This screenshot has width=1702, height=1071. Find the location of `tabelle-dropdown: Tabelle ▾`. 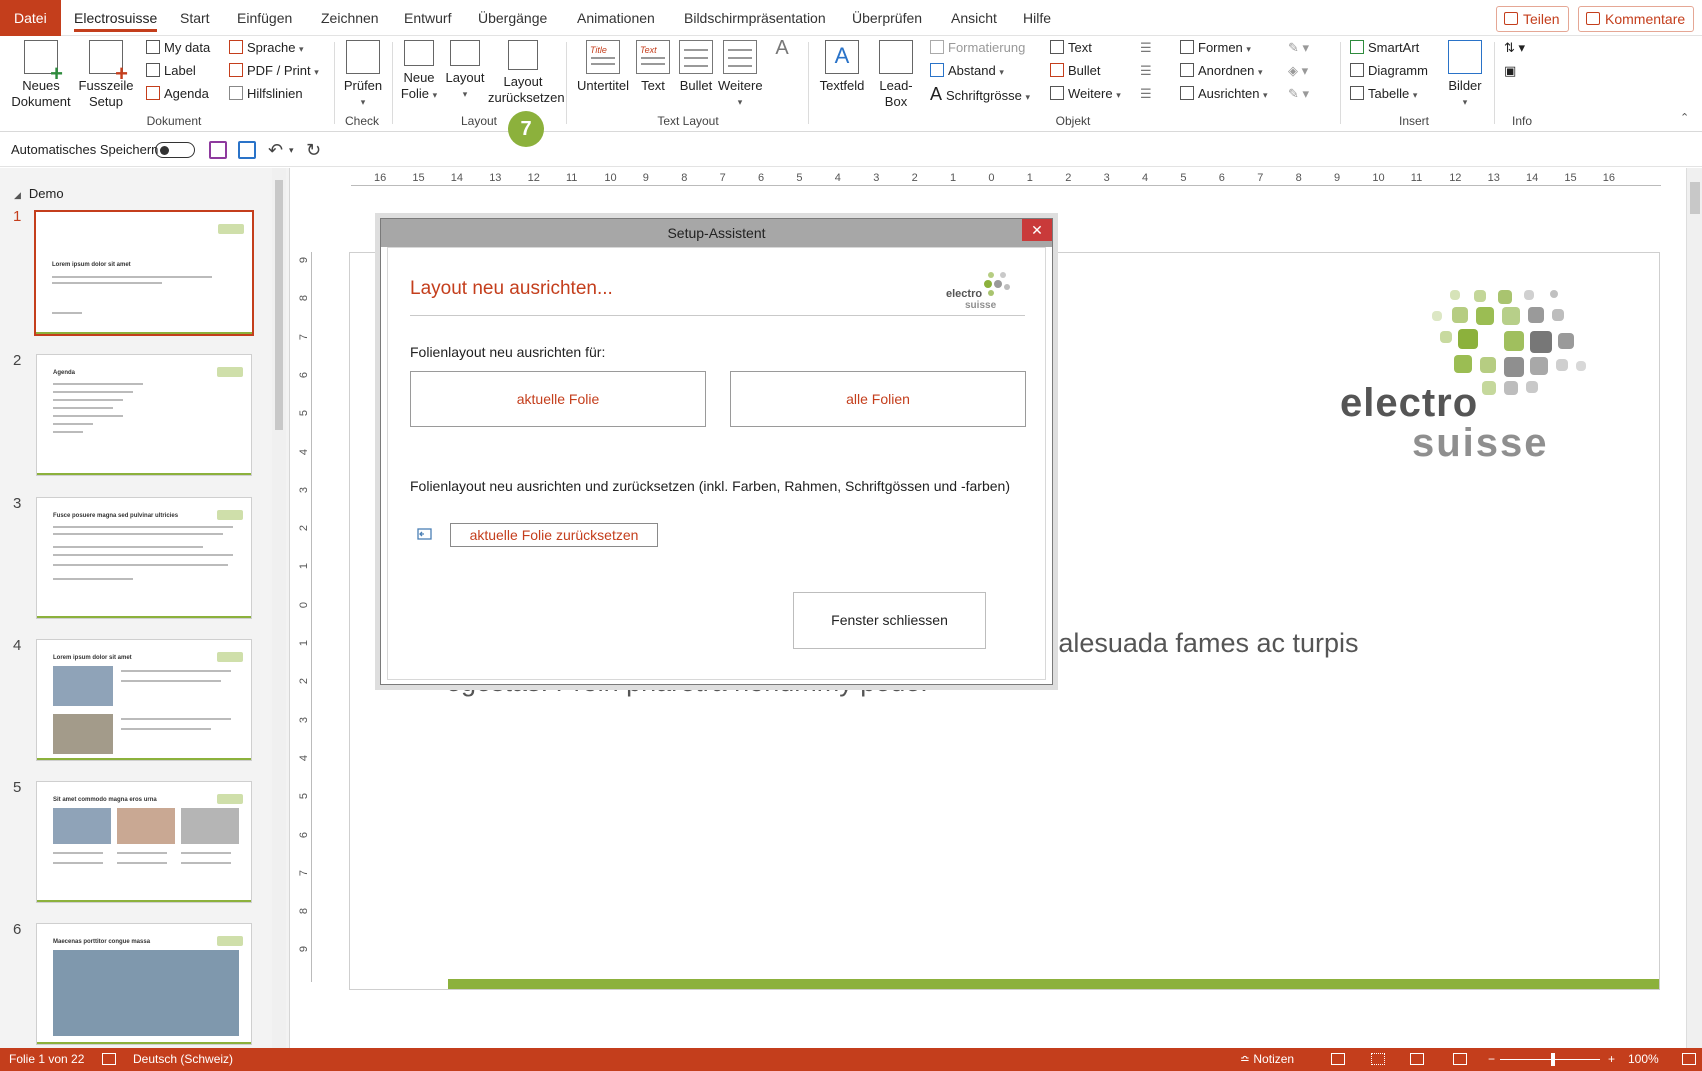

tabelle-dropdown: Tabelle ▾ is located at coordinates (1383, 94).